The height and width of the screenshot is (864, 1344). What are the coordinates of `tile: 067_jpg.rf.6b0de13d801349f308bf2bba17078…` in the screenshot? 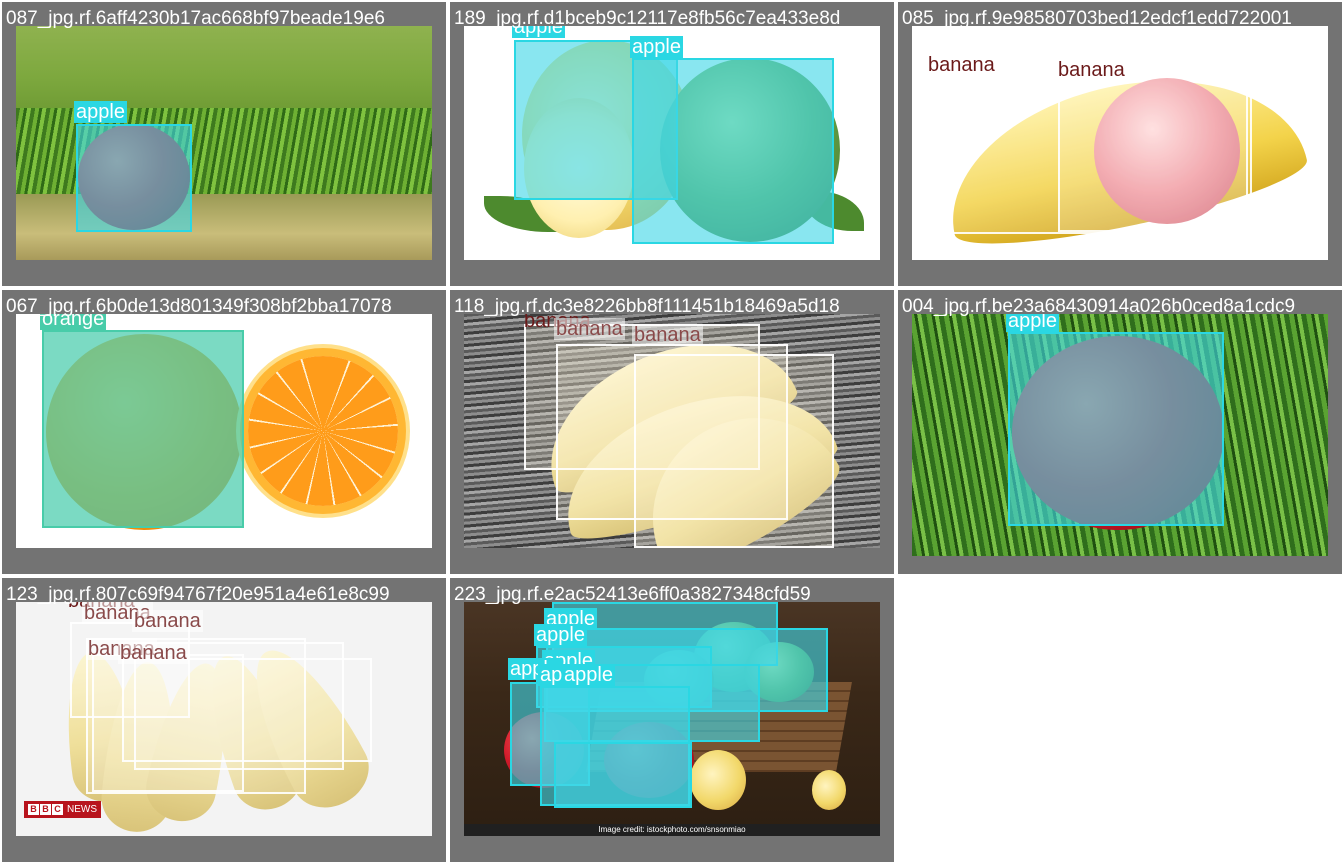 It's located at (224, 432).